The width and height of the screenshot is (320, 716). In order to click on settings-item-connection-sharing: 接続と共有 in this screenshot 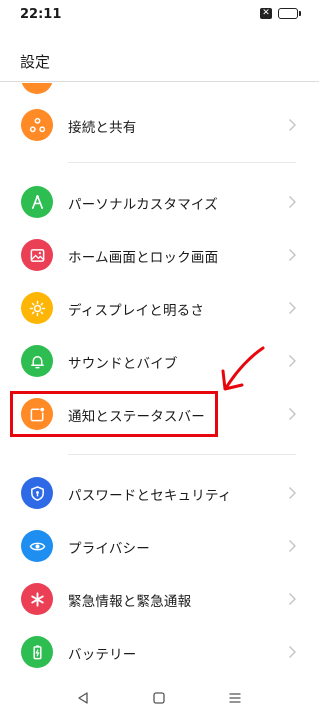, I will do `click(159, 125)`.